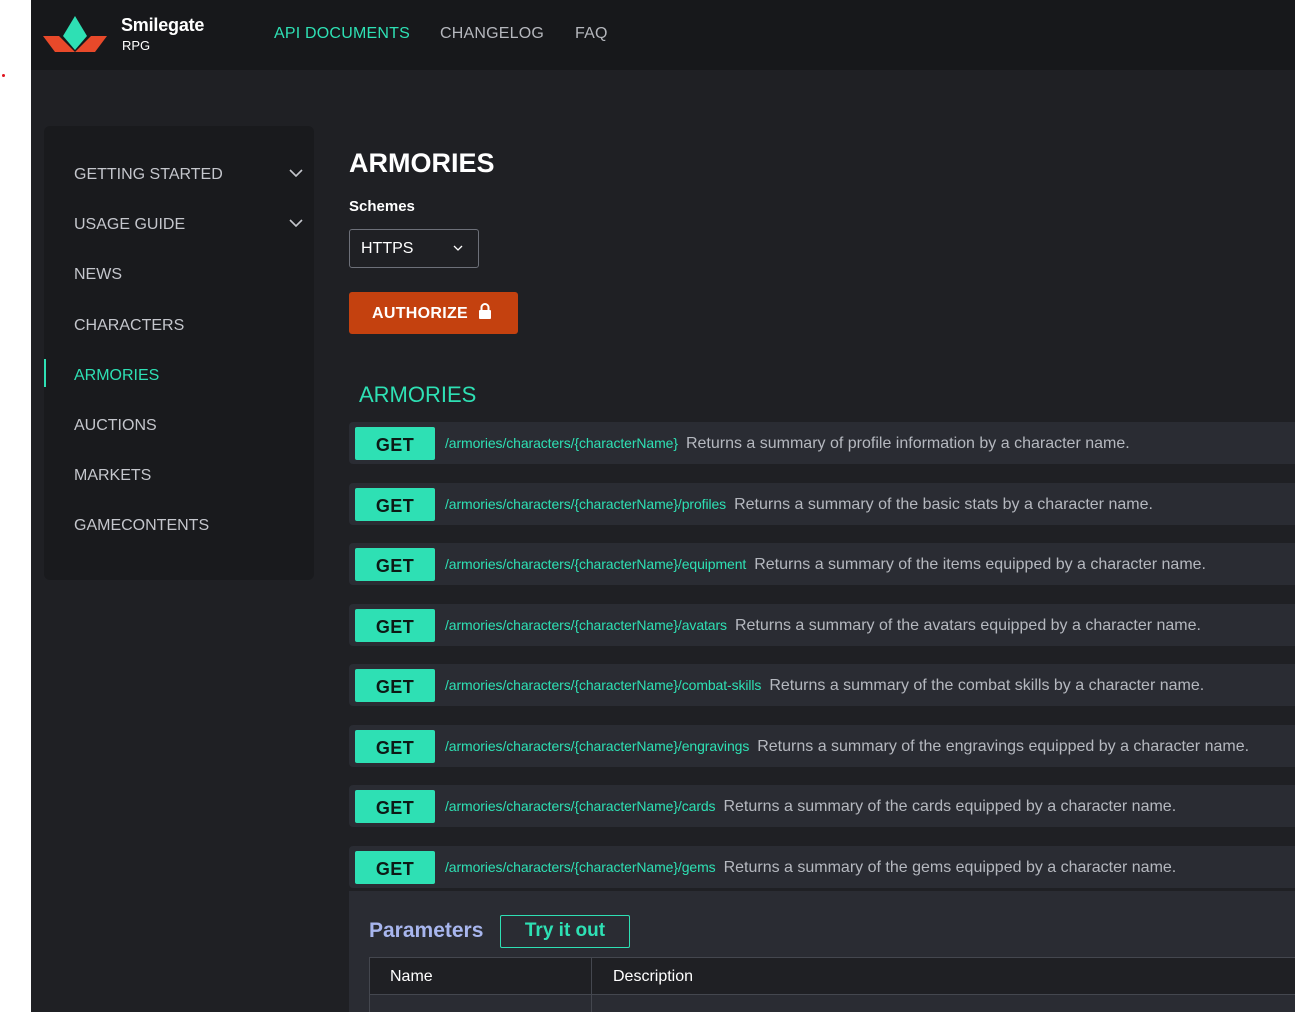 This screenshot has height=1012, width=1295. What do you see at coordinates (561, 443) in the screenshot?
I see `operation-path: /armories/characters/{characterName}` at bounding box center [561, 443].